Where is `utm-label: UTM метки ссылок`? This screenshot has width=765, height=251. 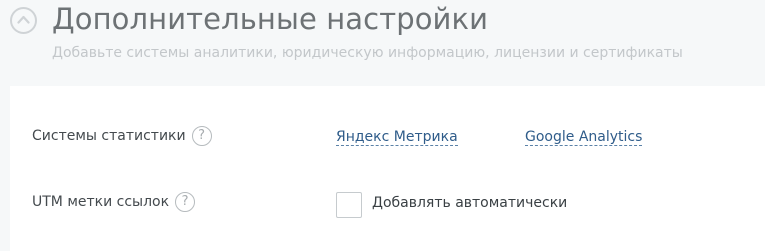 utm-label: UTM метки ссылок is located at coordinates (101, 202).